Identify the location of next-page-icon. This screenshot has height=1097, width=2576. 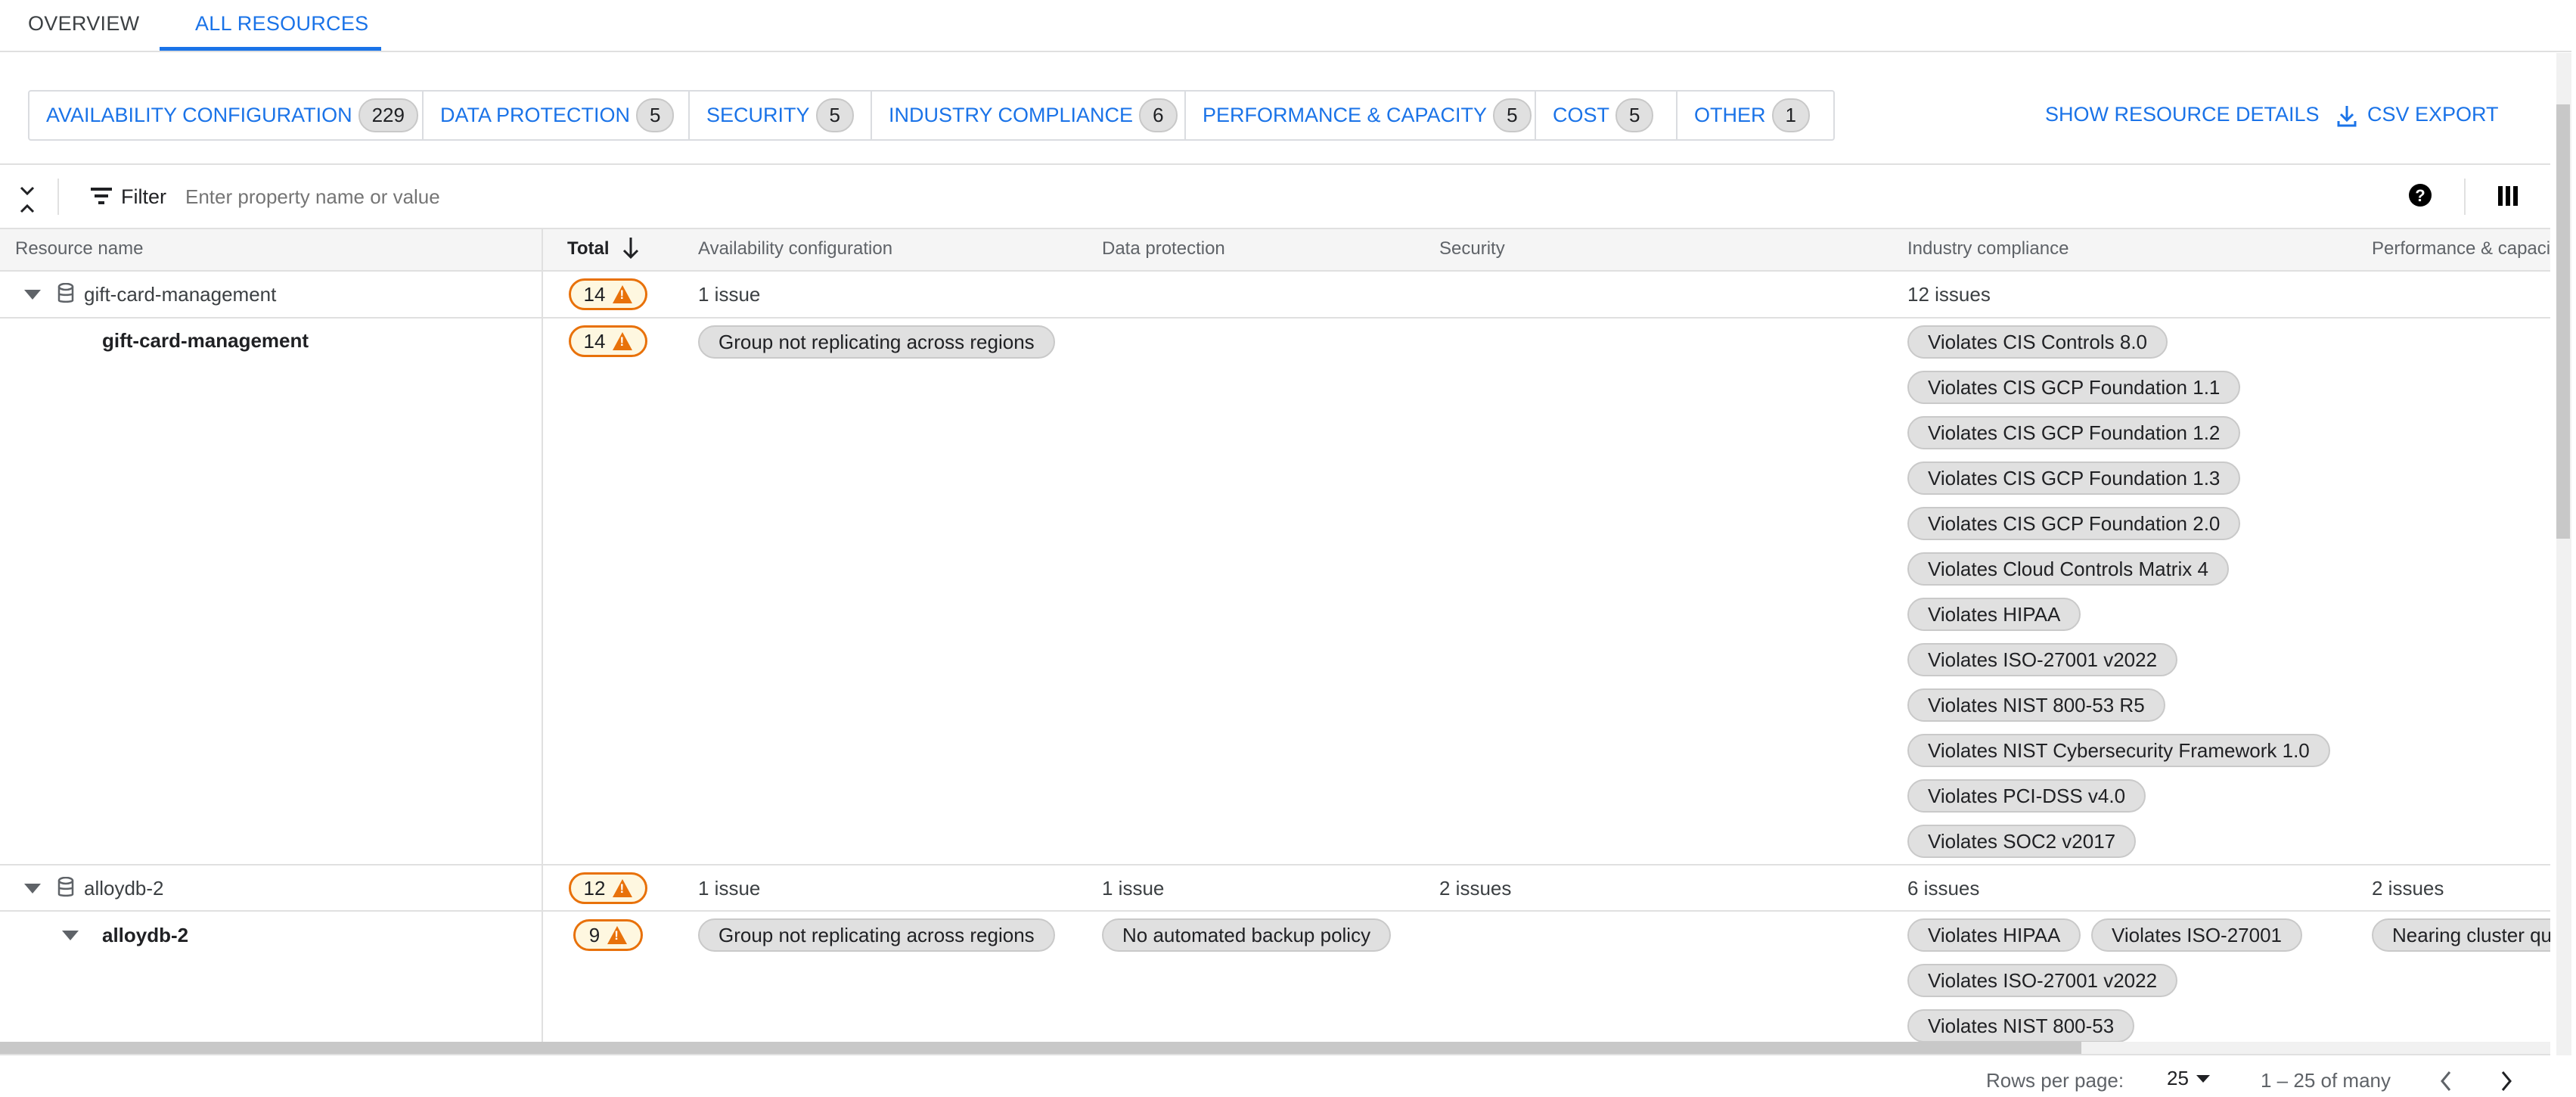
(2506, 1081).